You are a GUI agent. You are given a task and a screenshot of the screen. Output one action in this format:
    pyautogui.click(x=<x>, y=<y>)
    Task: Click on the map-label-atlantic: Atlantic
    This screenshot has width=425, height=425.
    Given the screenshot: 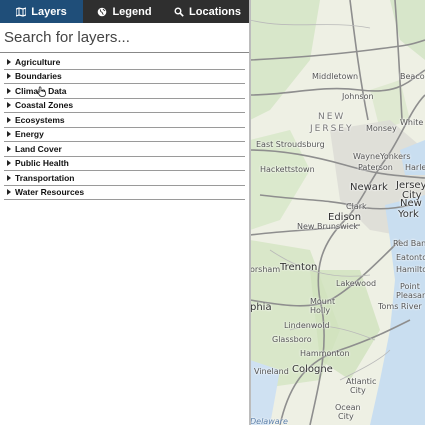 What is the action you would take?
    pyautogui.click(x=361, y=381)
    